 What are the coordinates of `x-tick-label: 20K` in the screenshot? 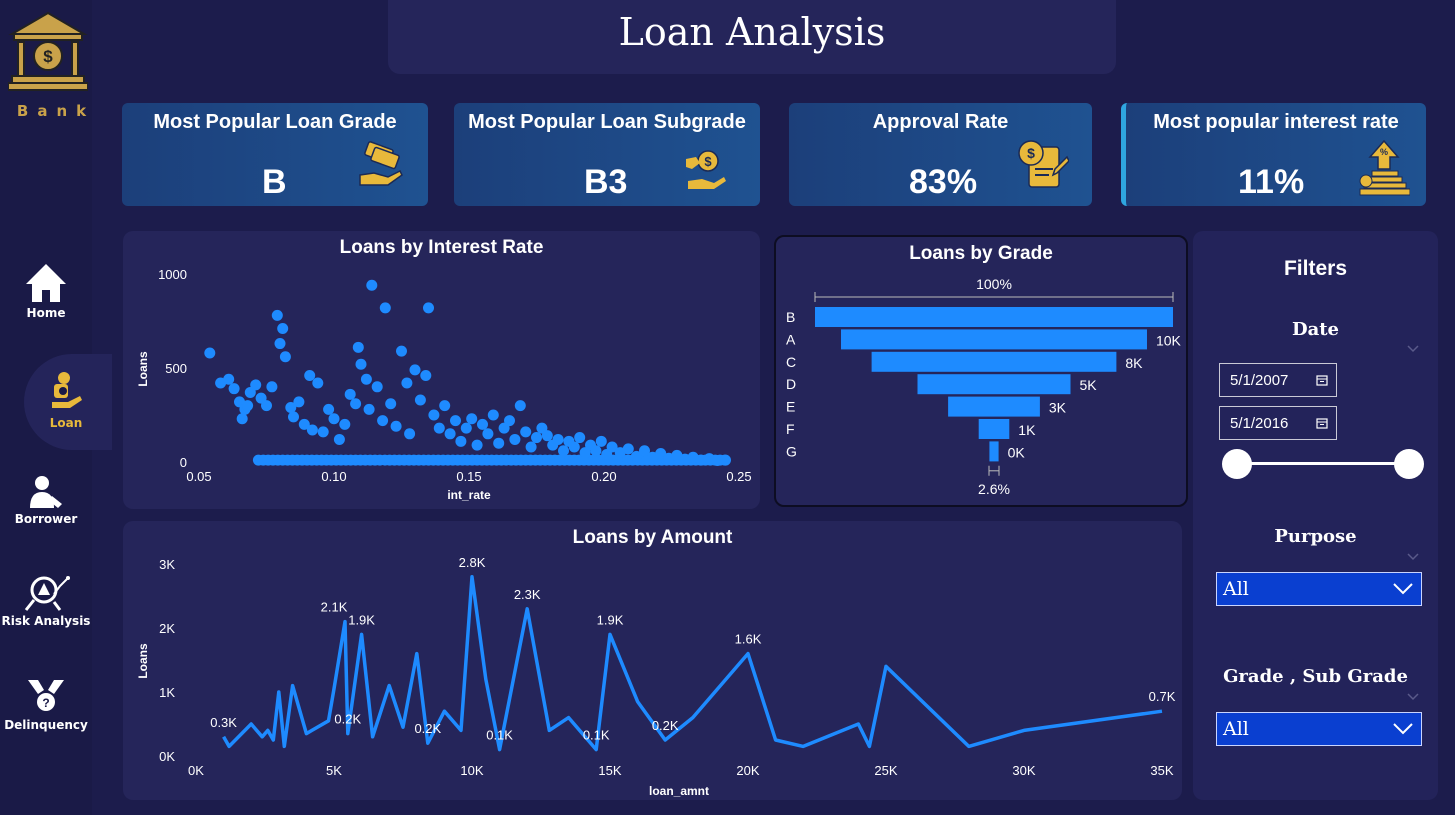 It's located at (747, 770).